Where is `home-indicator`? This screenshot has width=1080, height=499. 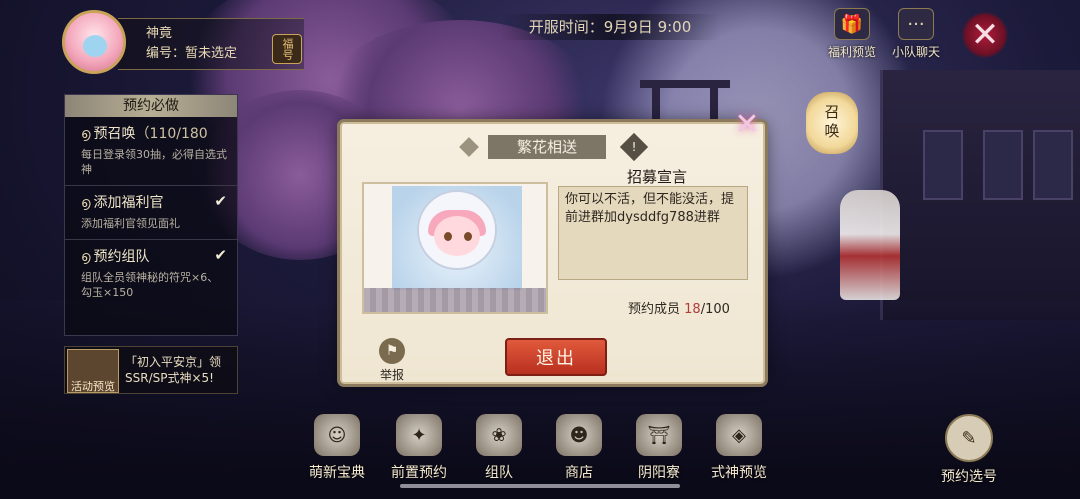
home-indicator is located at coordinates (540, 486).